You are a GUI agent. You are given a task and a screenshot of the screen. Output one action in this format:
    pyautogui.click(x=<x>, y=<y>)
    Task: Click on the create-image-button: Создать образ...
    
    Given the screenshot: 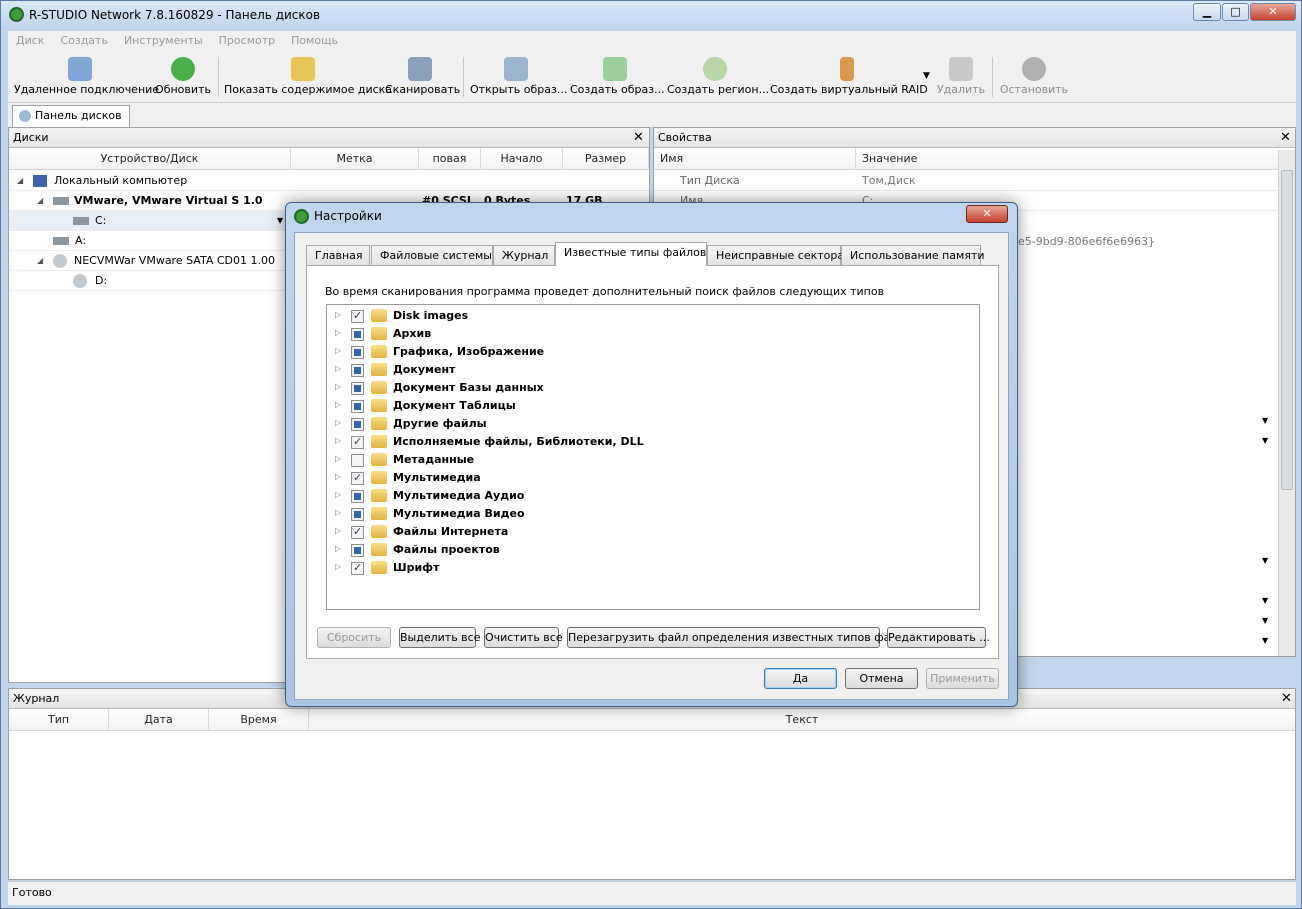 What is the action you would take?
    pyautogui.click(x=617, y=77)
    